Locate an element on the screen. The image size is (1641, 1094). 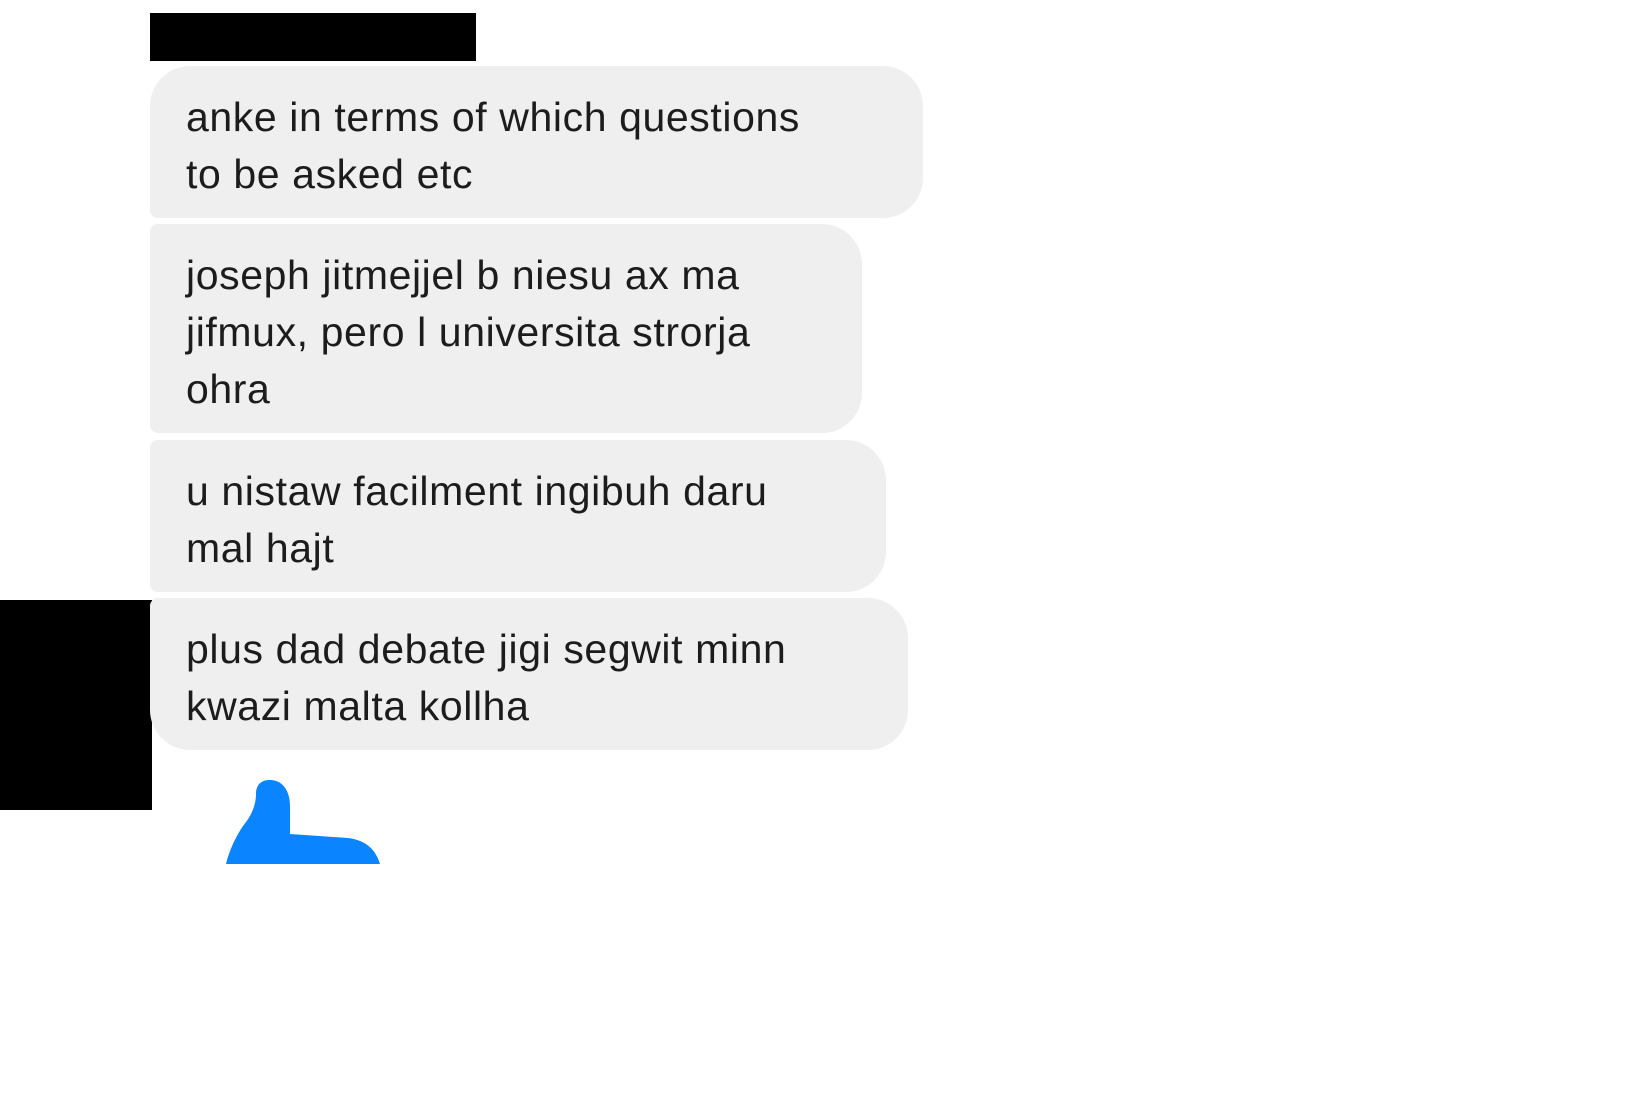
thumbs-up-icon-graphic is located at coordinates (303, 822).